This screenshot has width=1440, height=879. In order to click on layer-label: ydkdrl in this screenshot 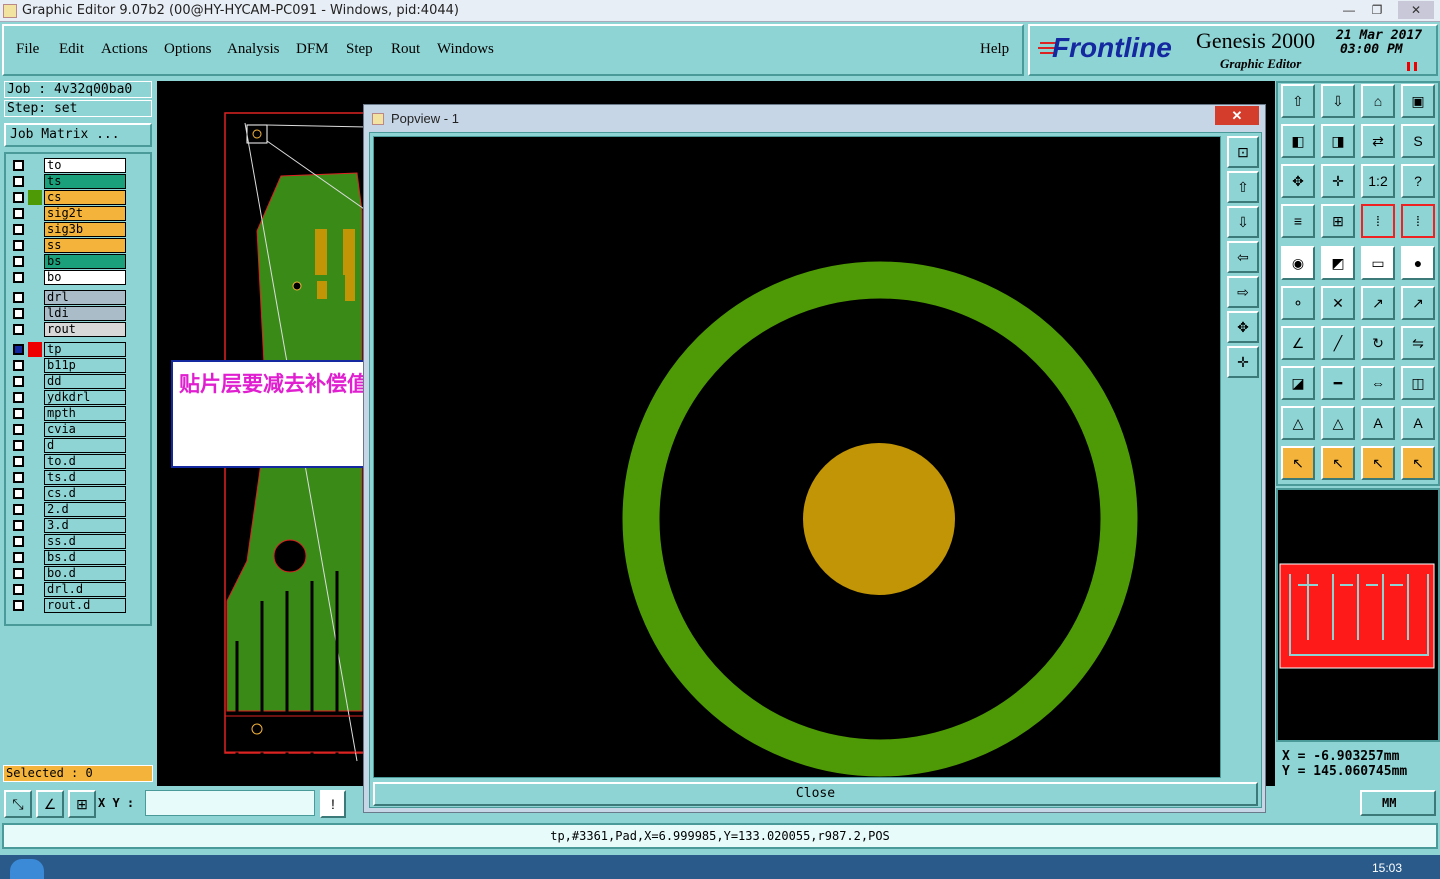, I will do `click(85, 397)`.